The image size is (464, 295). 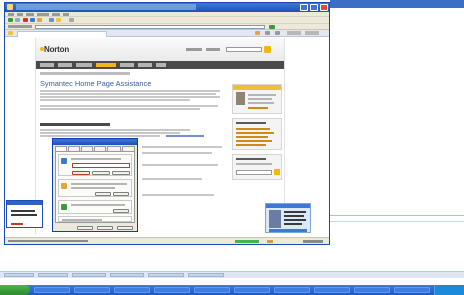 I want to click on browser-tab, so click(x=62, y=34).